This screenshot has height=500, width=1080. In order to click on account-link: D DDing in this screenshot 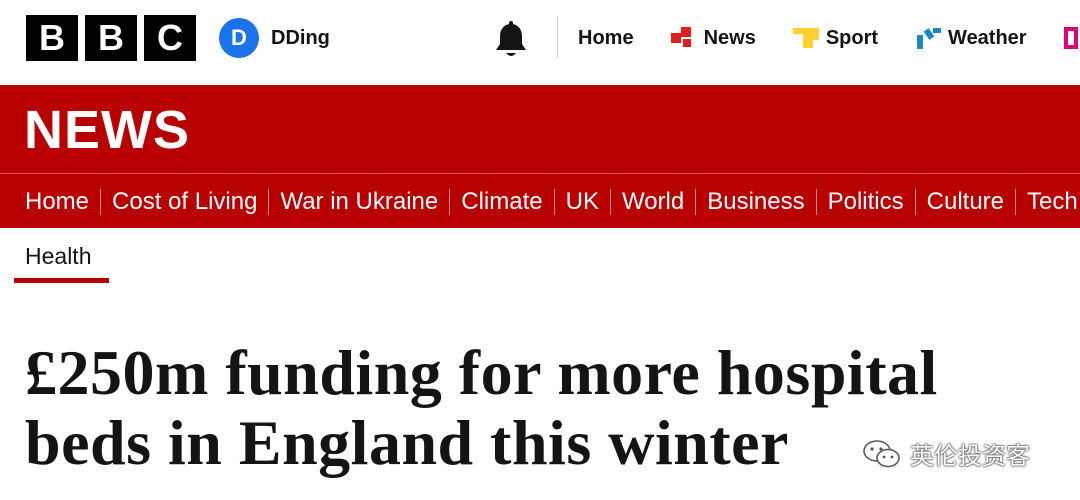, I will do `click(274, 38)`.